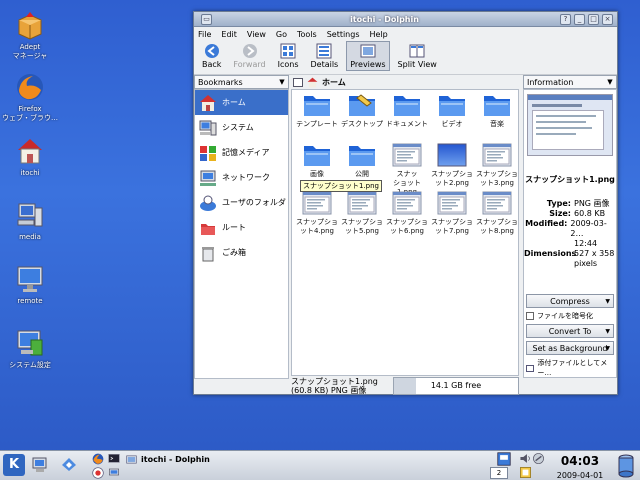 The image size is (640, 480). I want to click on file-label: スナップショ ット2.png, so click(452, 178).